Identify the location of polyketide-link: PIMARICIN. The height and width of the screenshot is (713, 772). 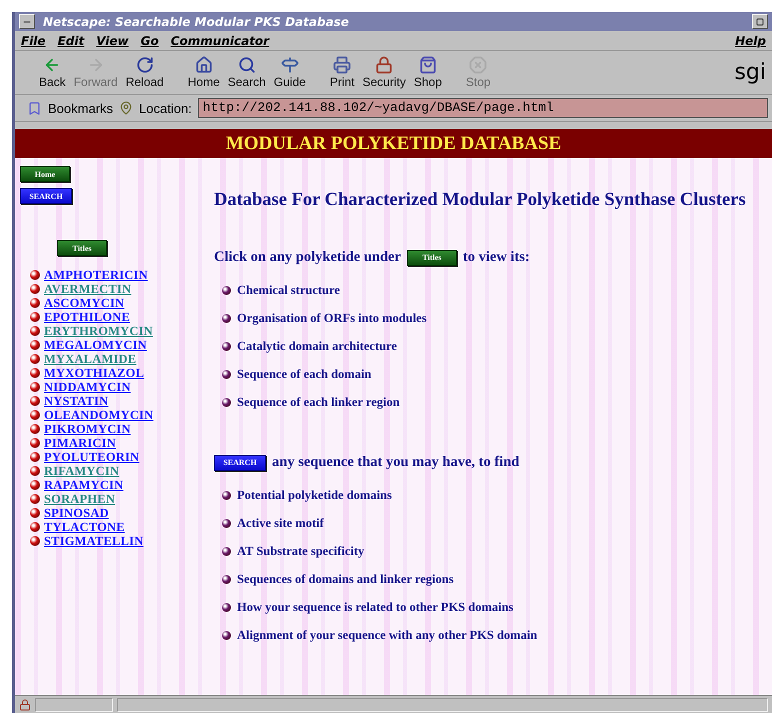
(80, 443).